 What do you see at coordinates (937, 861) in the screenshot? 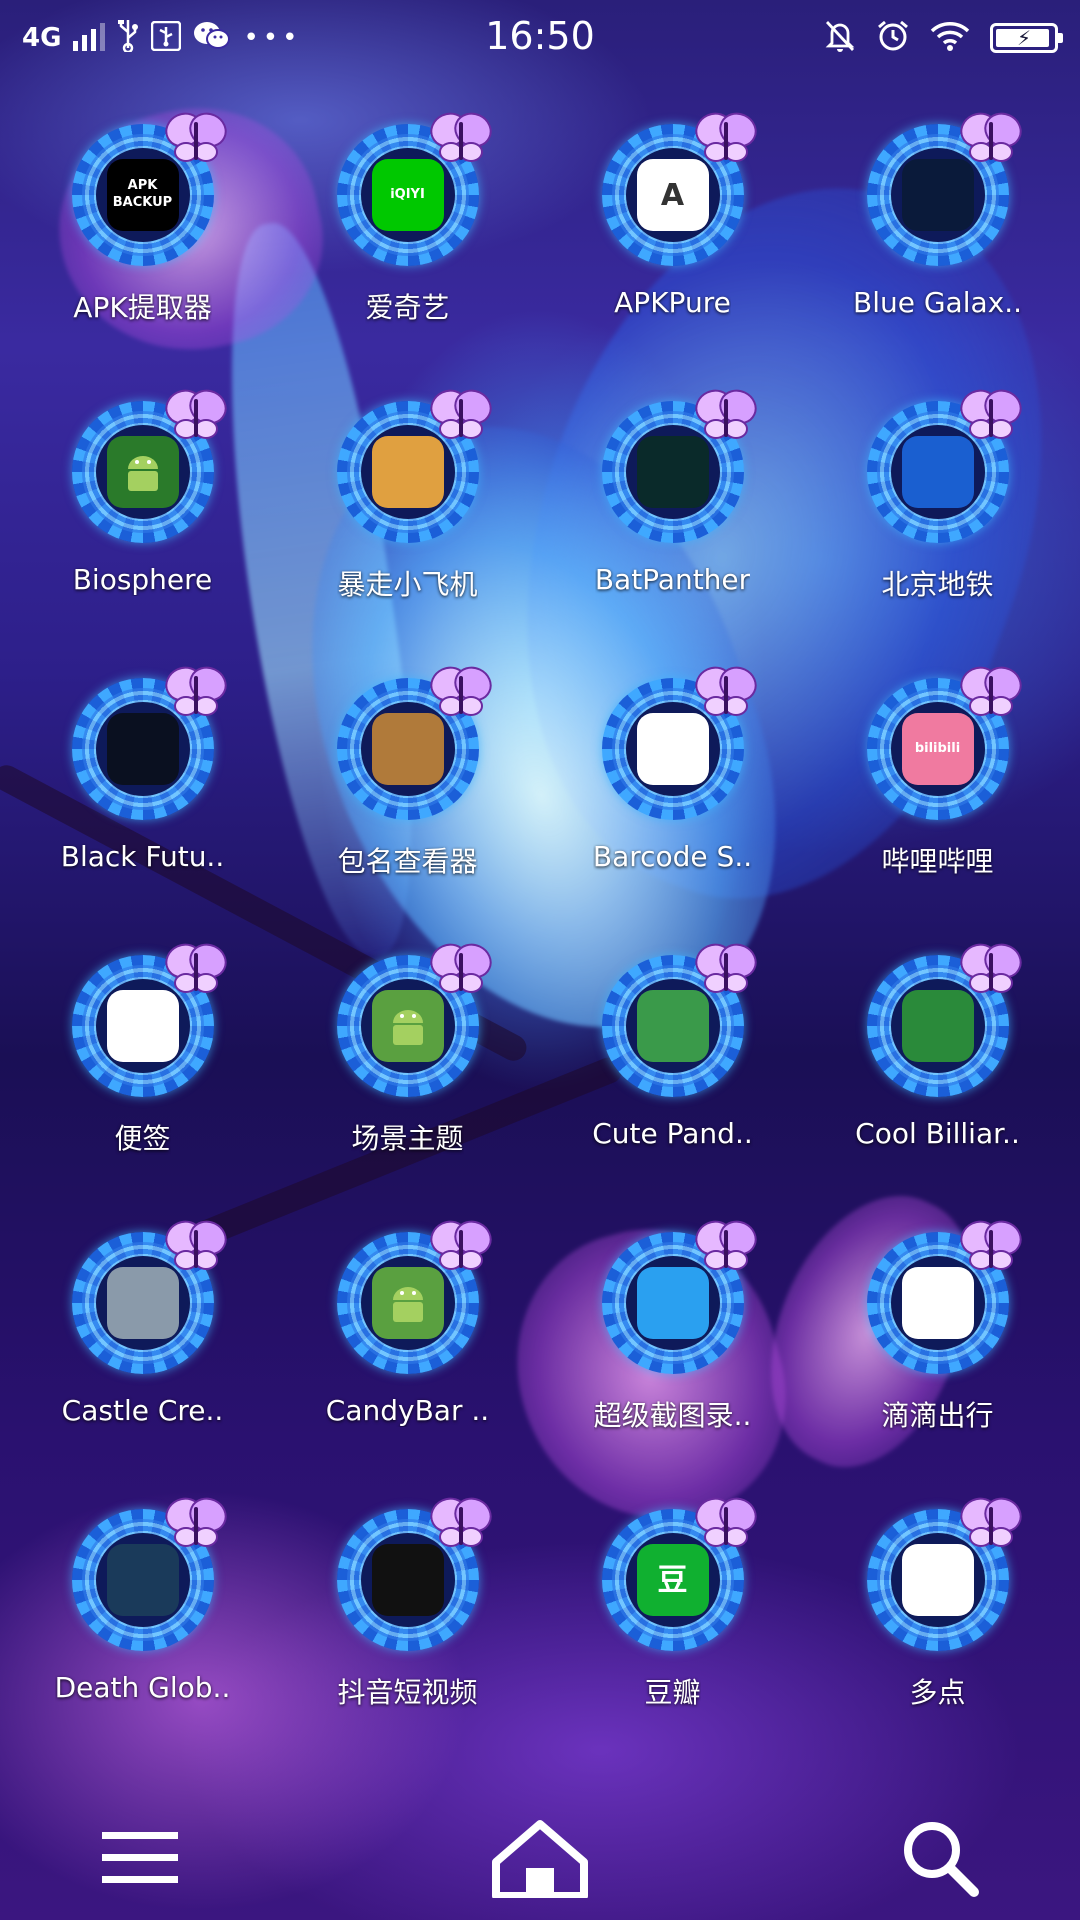
I see `app-label: 哔哩哔哩` at bounding box center [937, 861].